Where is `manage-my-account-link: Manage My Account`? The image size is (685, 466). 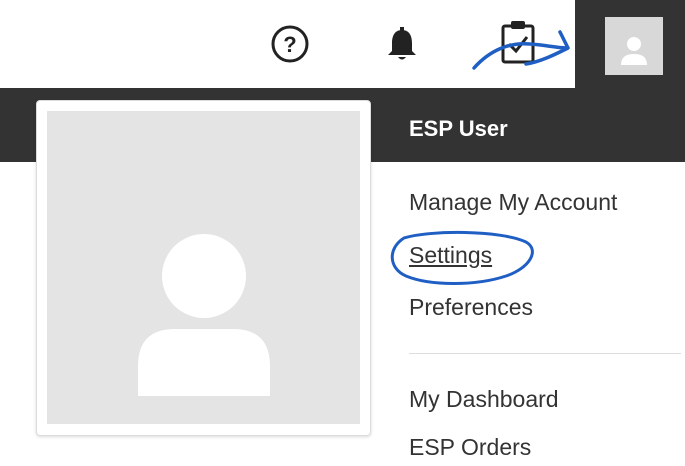 manage-my-account-link: Manage My Account is located at coordinates (513, 202).